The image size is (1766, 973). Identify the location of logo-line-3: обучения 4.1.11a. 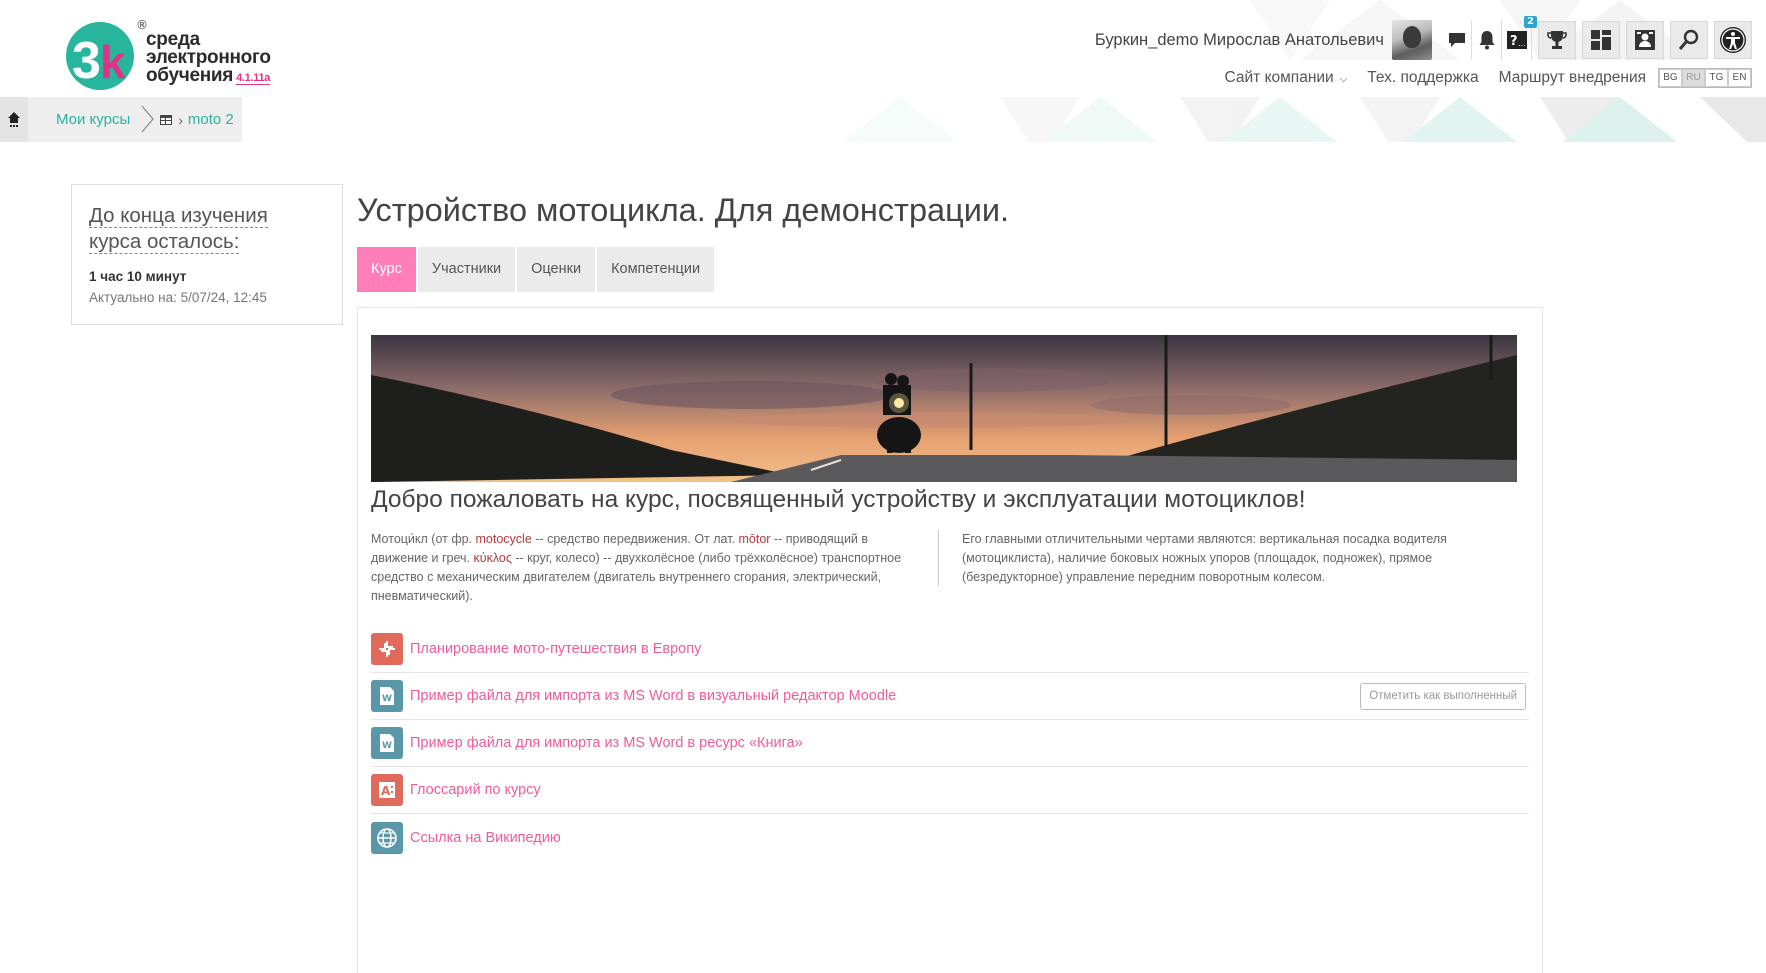
(208, 76).